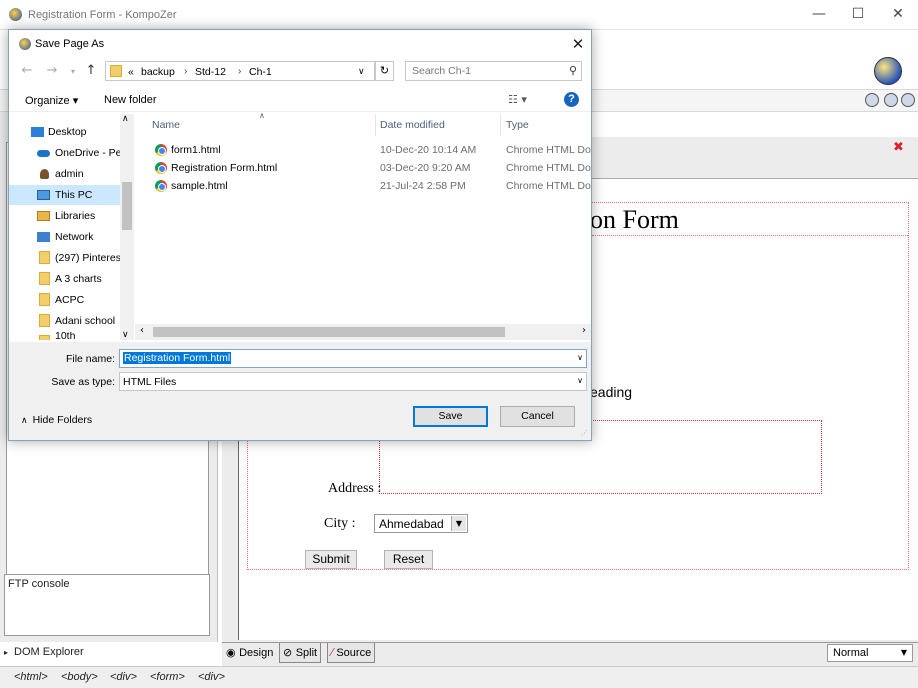  I want to click on tree-item-label: OneDrive - Pe, so click(88, 153).